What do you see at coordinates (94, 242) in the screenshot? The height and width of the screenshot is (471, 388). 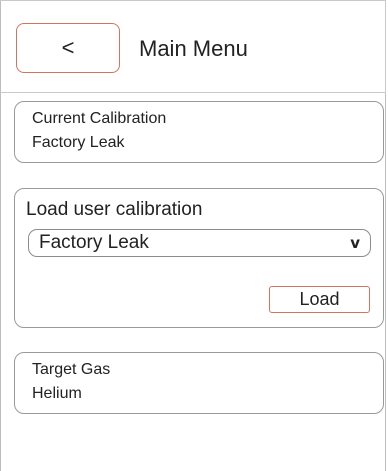 I see `calibration-select-value: Factory Leak` at bounding box center [94, 242].